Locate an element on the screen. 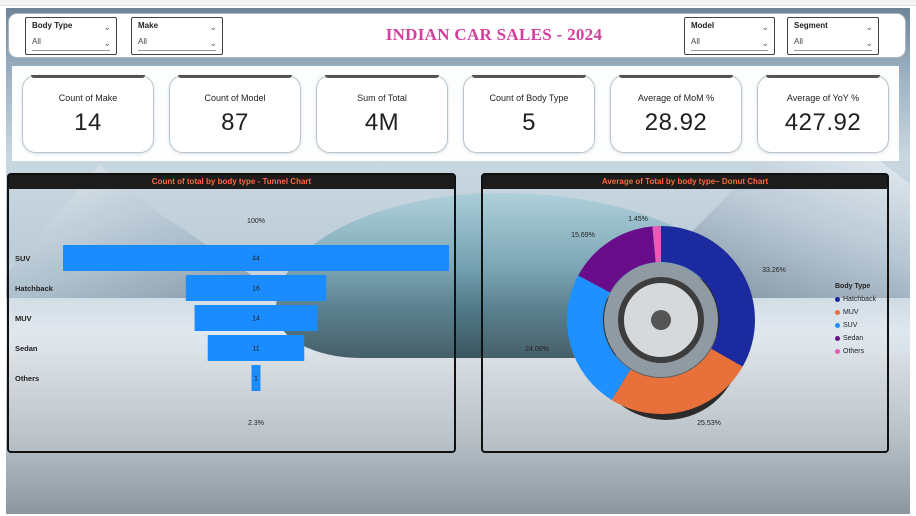 Image resolution: width=916 pixels, height=516 pixels. legend-item-muv: MUV is located at coordinates (855, 312).